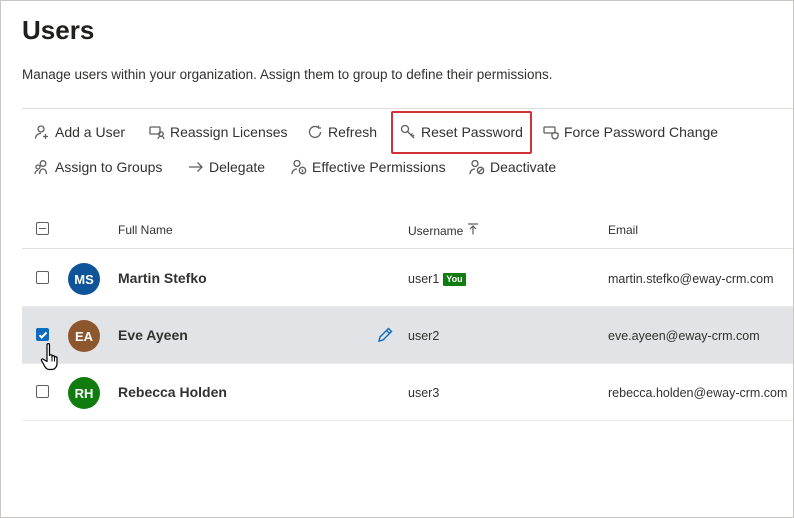  I want to click on column-full-name: Full Name, so click(145, 230).